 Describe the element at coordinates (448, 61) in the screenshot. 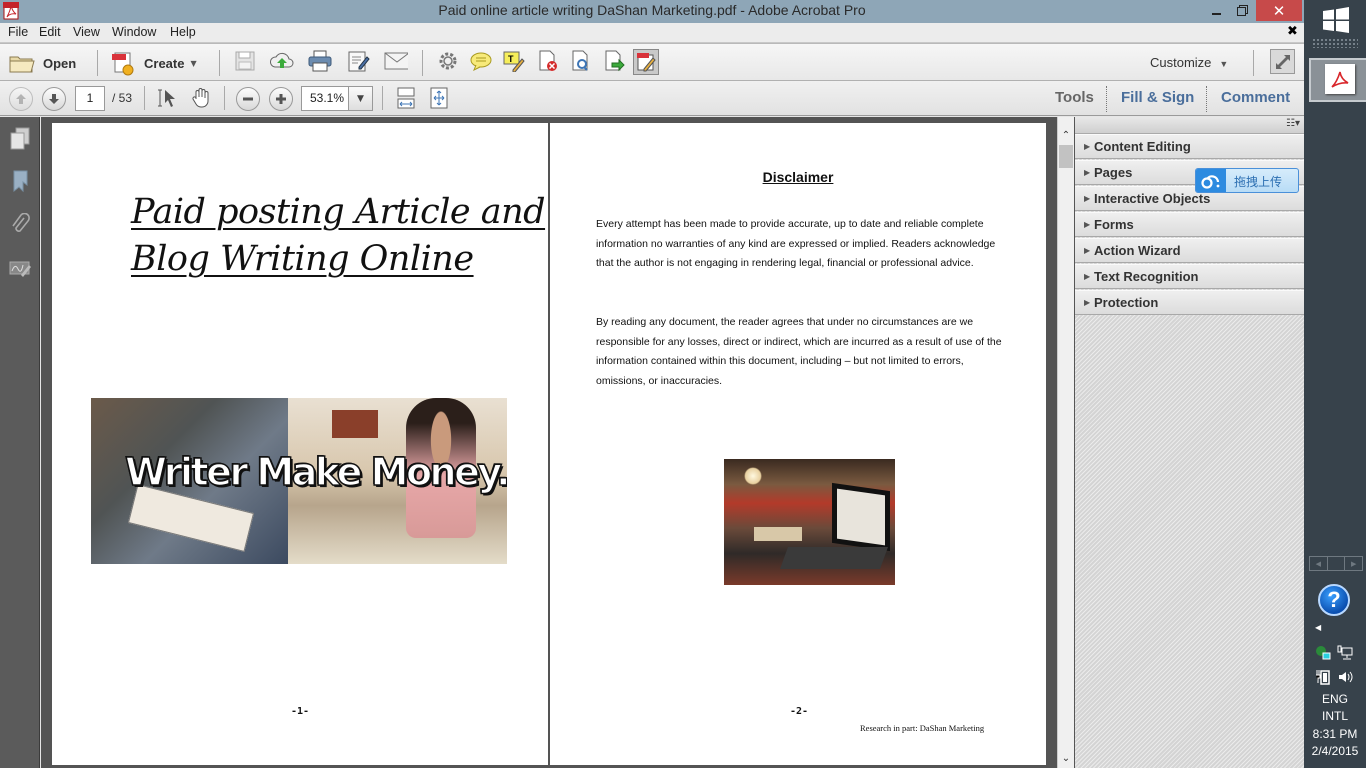

I see `settings-button` at that location.